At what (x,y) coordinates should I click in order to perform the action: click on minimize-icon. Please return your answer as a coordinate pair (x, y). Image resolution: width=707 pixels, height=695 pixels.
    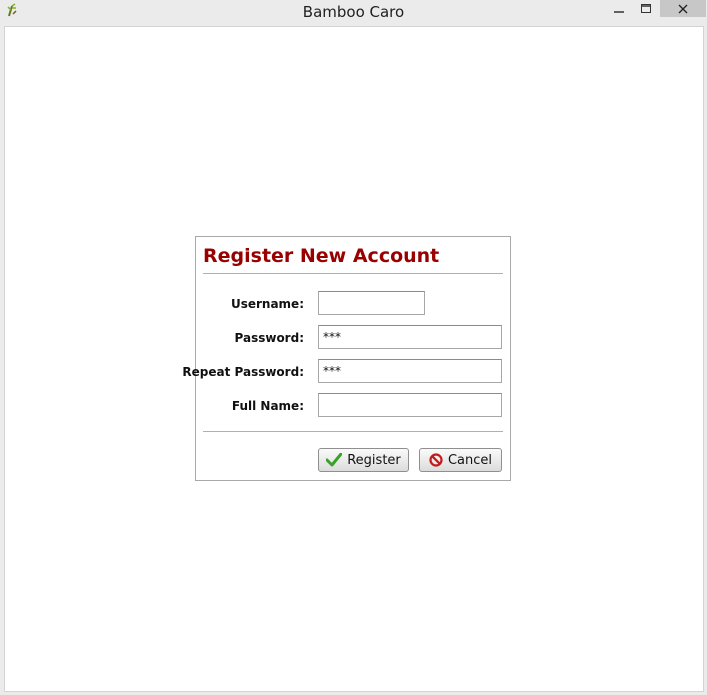
    Looking at the image, I should click on (619, 11).